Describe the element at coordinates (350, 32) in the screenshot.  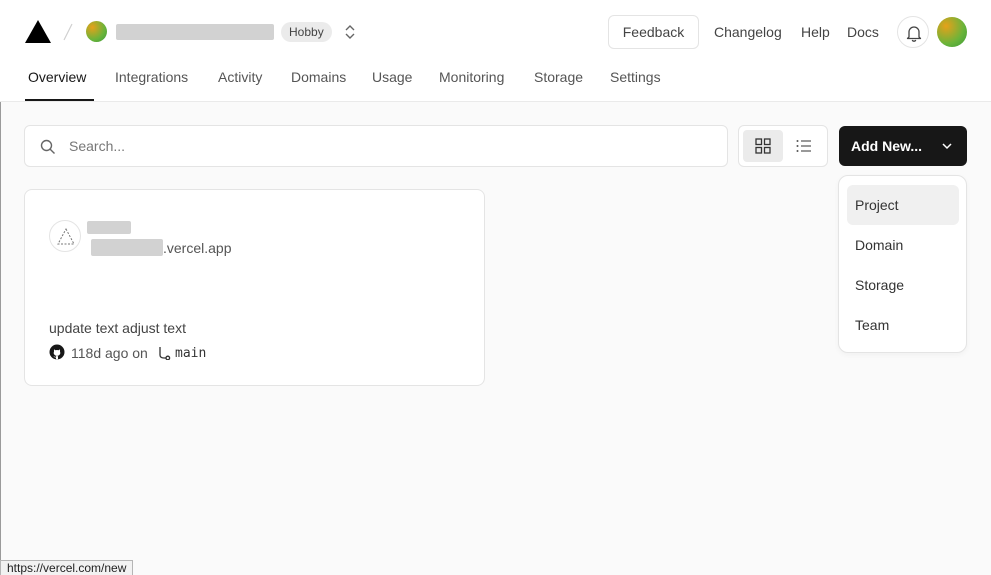
I see `team-switcher-chevrons-icon` at that location.